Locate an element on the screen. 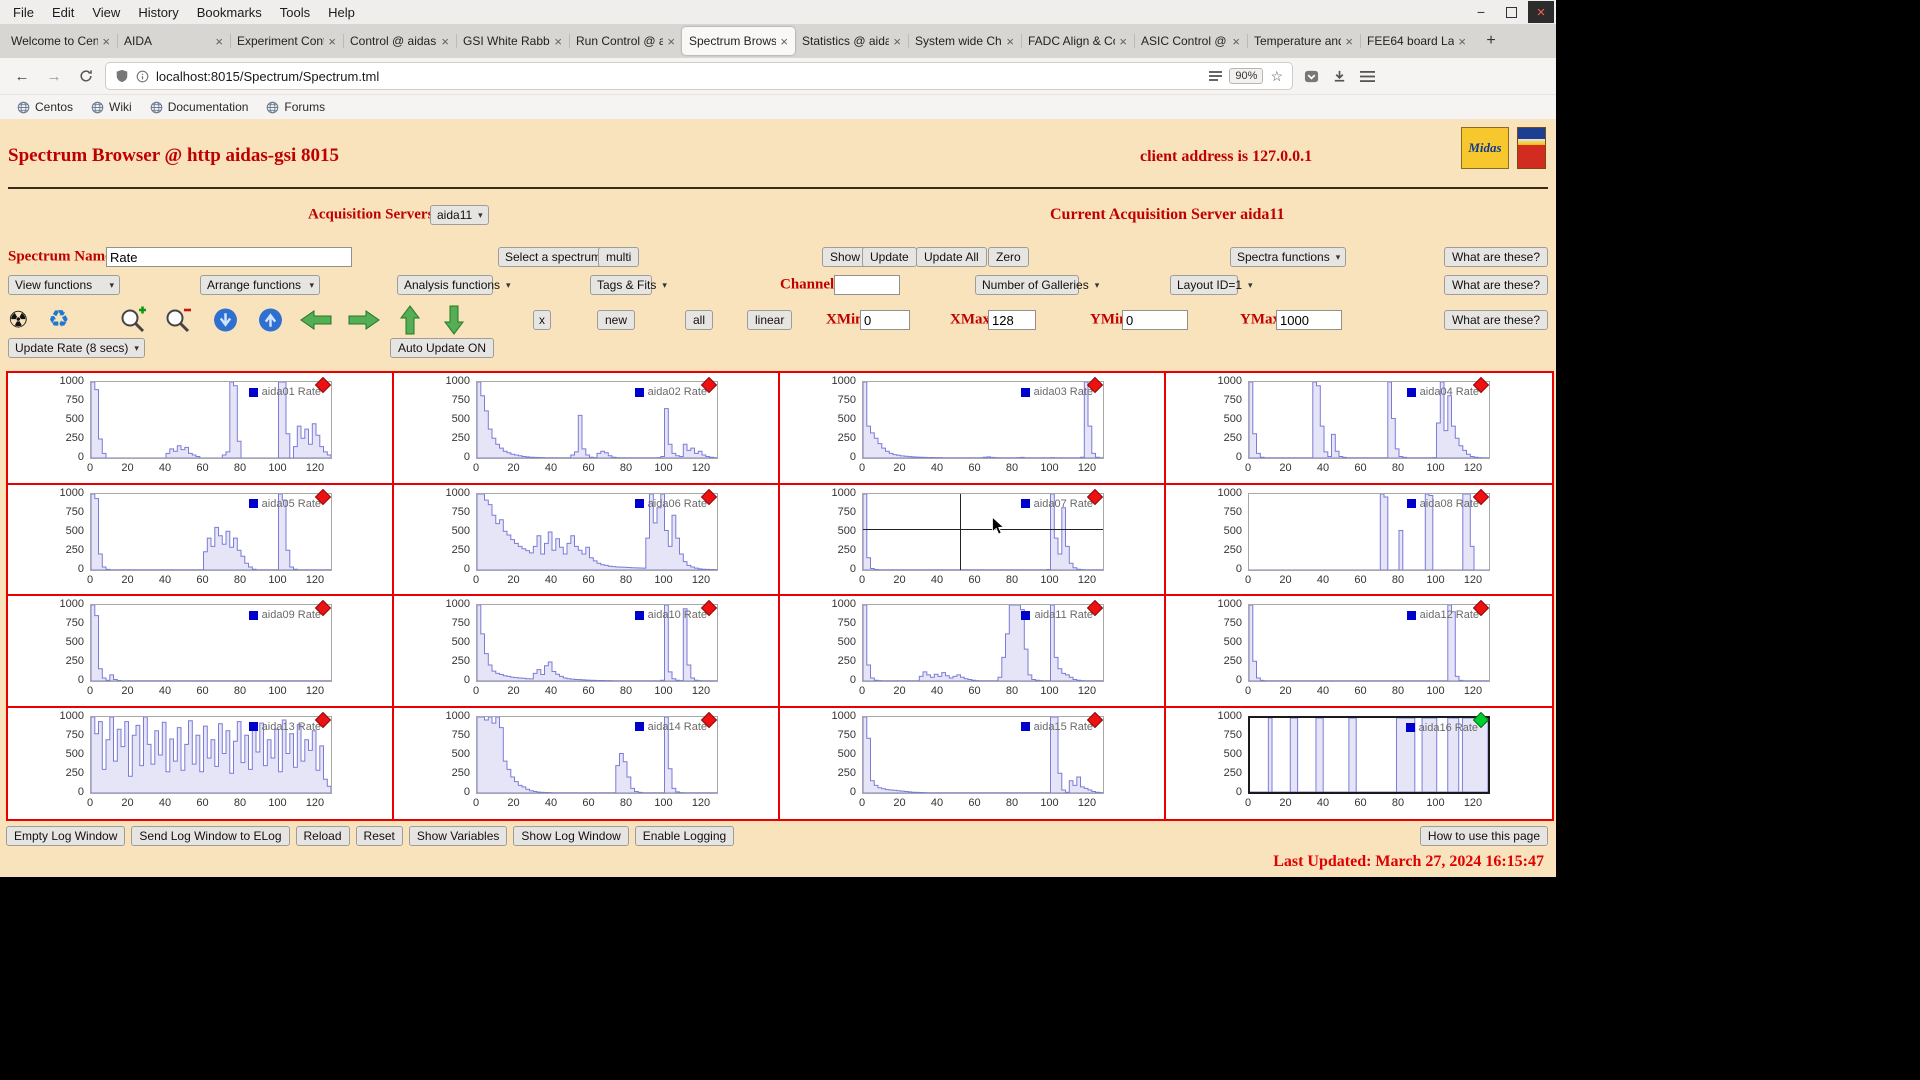  plot-area: aida07 Rate is located at coordinates (983, 531).